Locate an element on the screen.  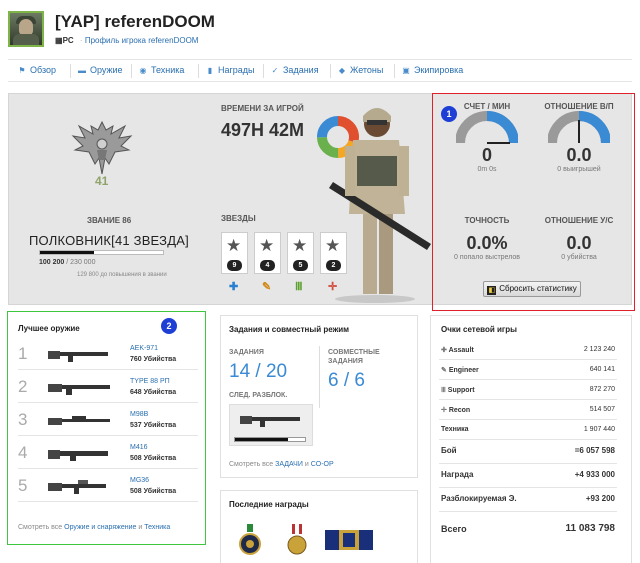
xp-text: 100 200 / 230 000 is located at coordinates (67, 262).